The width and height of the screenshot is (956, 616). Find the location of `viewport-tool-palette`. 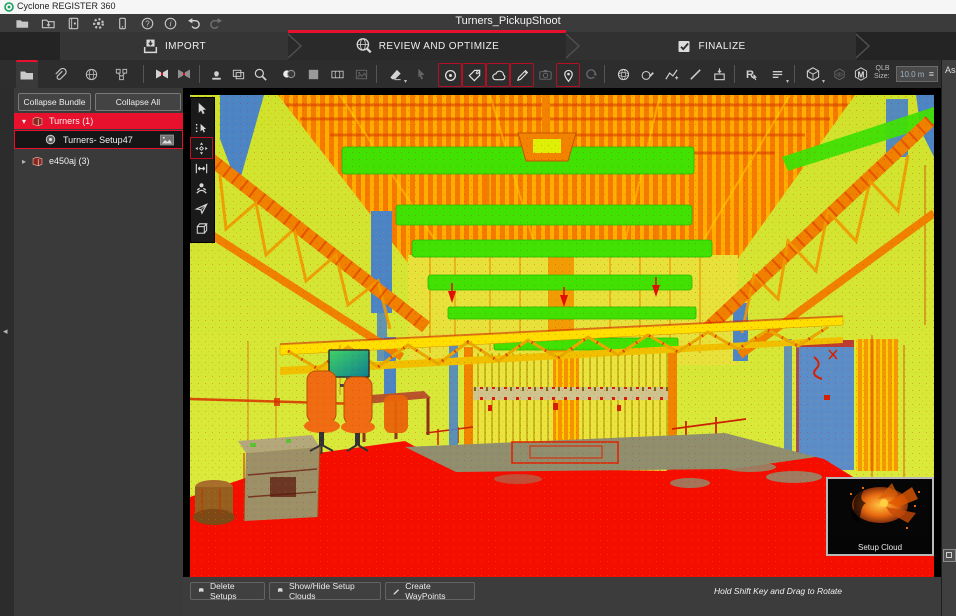

viewport-tool-palette is located at coordinates (202, 170).